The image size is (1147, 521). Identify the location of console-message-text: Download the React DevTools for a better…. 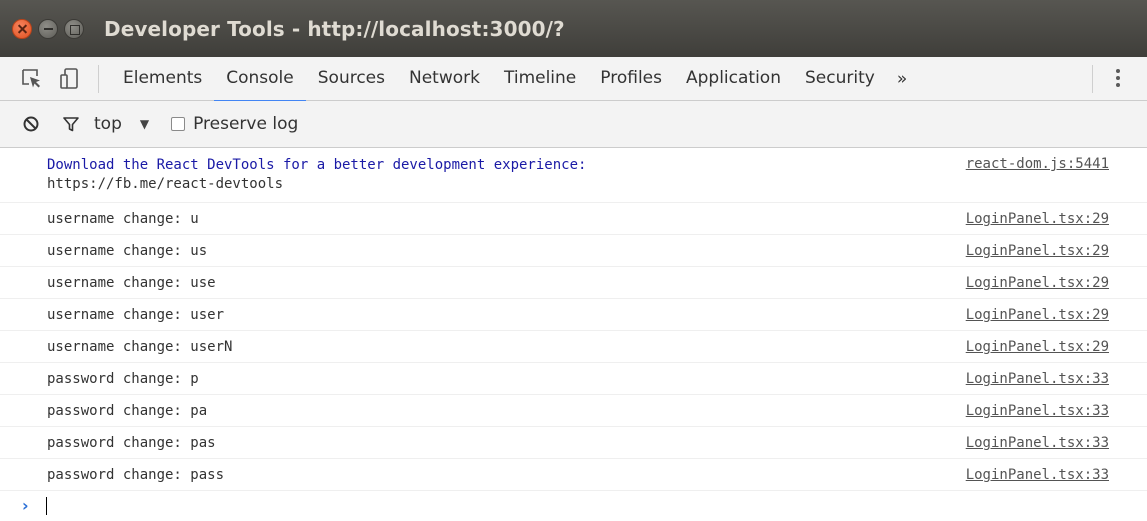
(316, 175).